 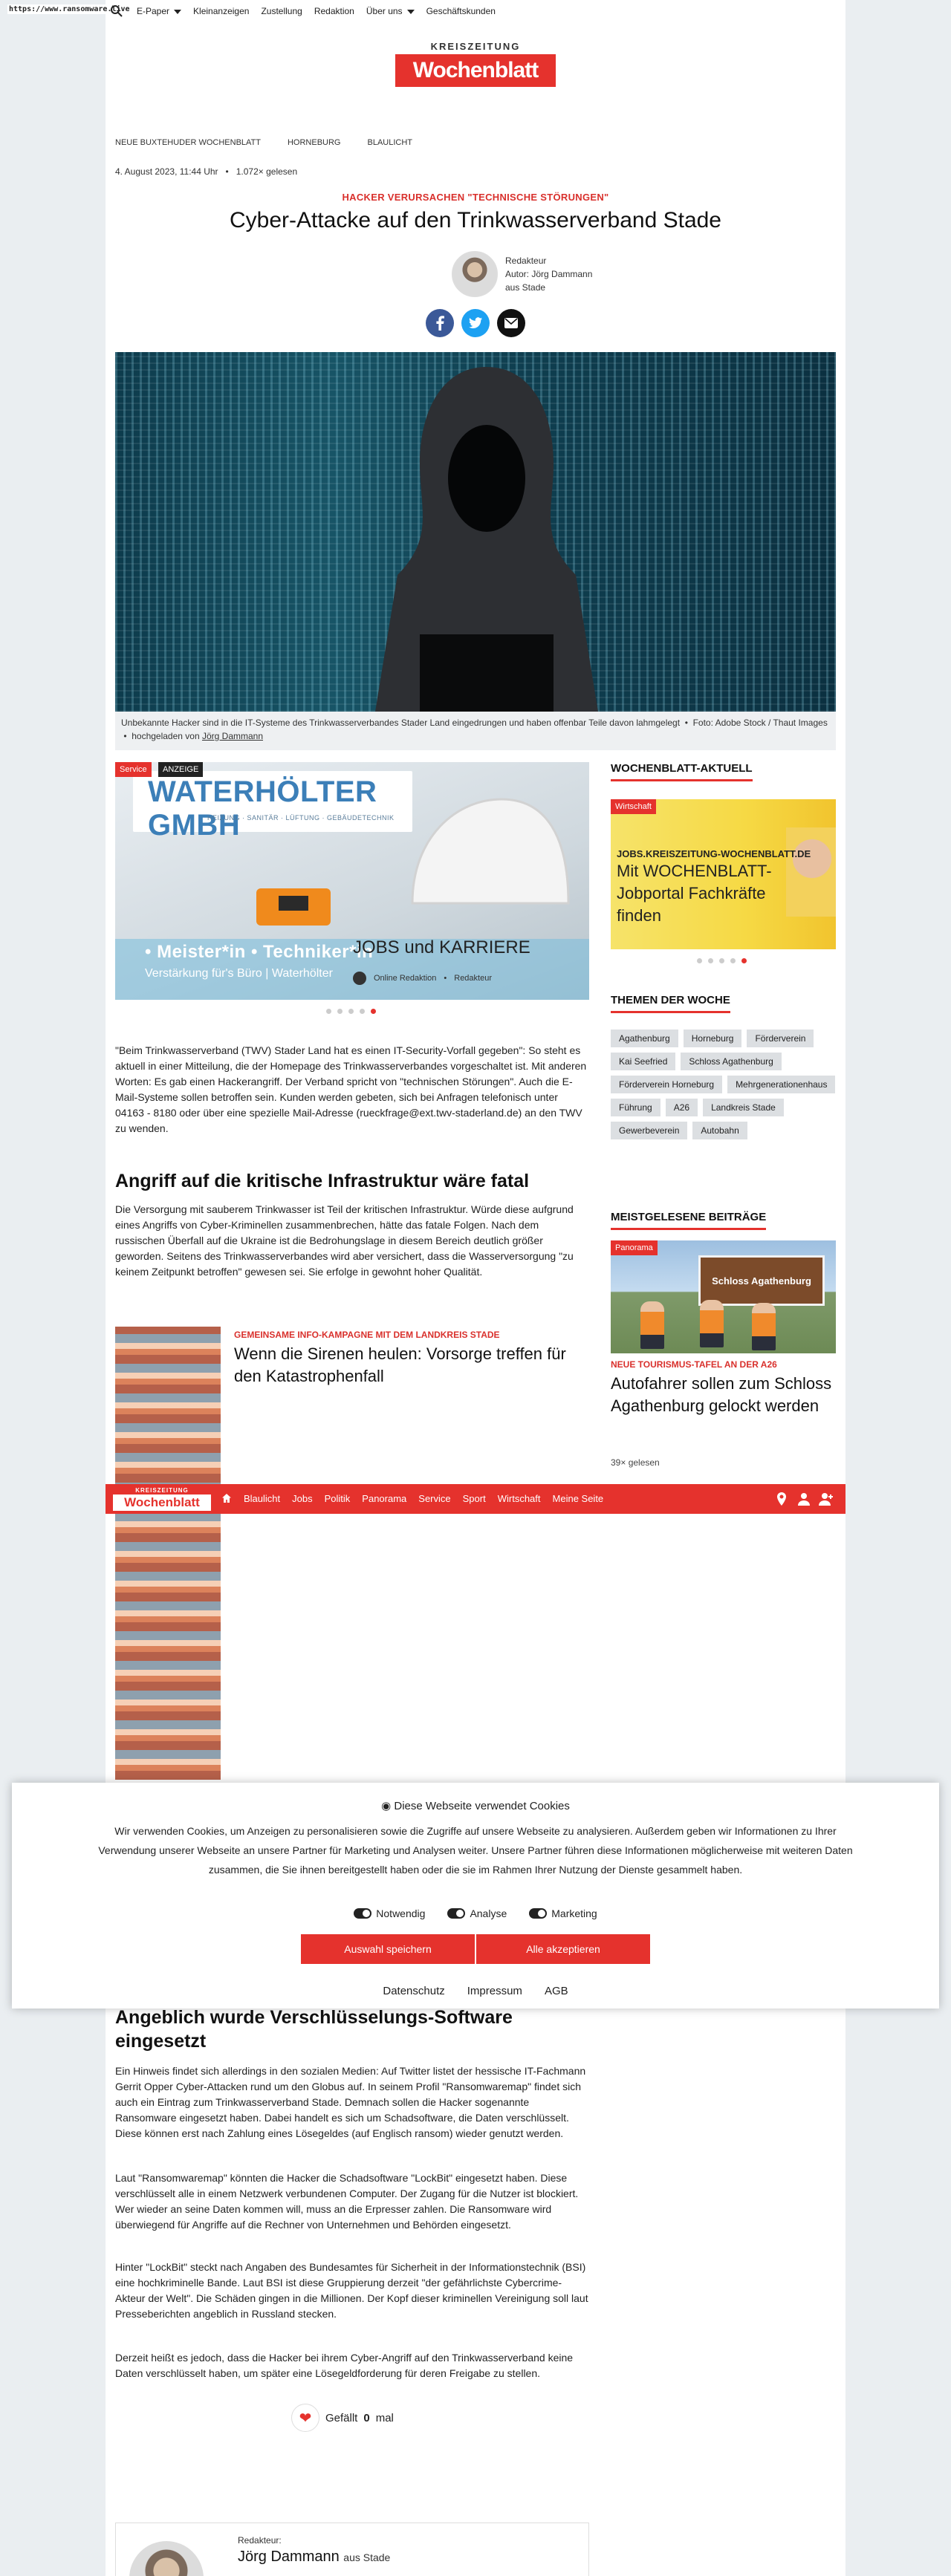 What do you see at coordinates (262, 1498) in the screenshot?
I see `sticky-nav-item: Blaulicht` at bounding box center [262, 1498].